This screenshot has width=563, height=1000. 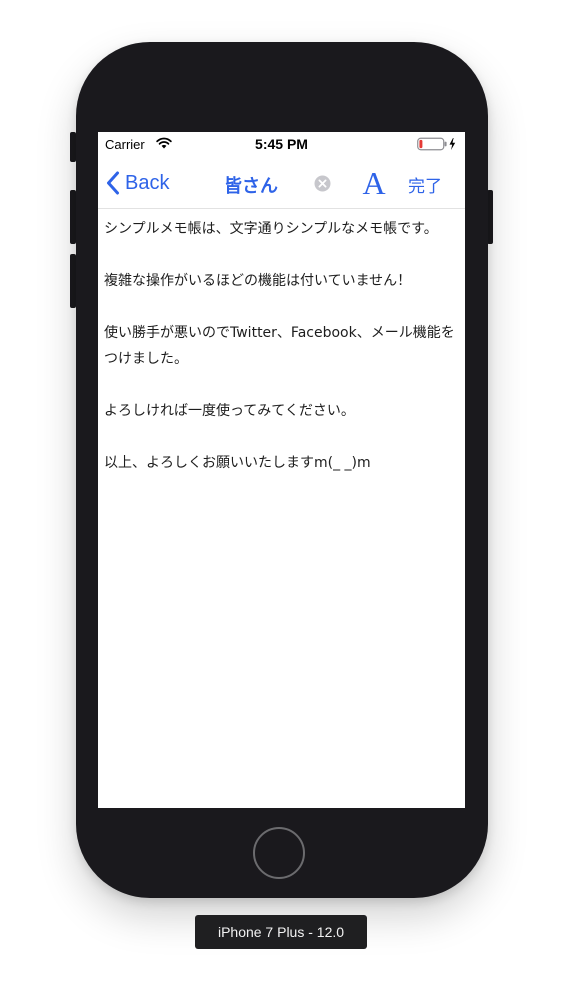 What do you see at coordinates (279, 853) in the screenshot?
I see `home-button` at bounding box center [279, 853].